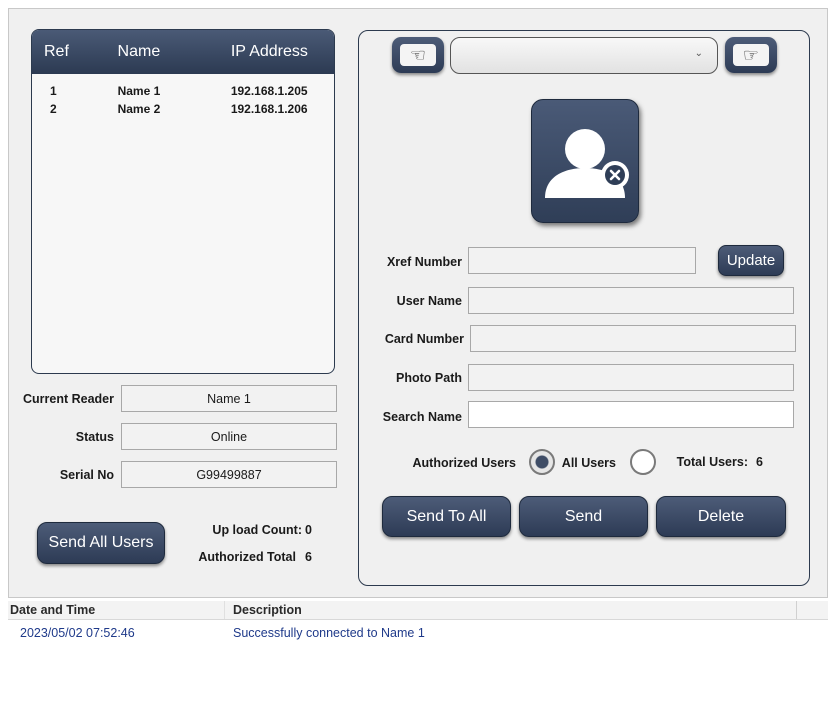 The width and height of the screenshot is (835, 724). Describe the element at coordinates (77, 633) in the screenshot. I see `log-time: 2023/05/02 07:52:46` at that location.